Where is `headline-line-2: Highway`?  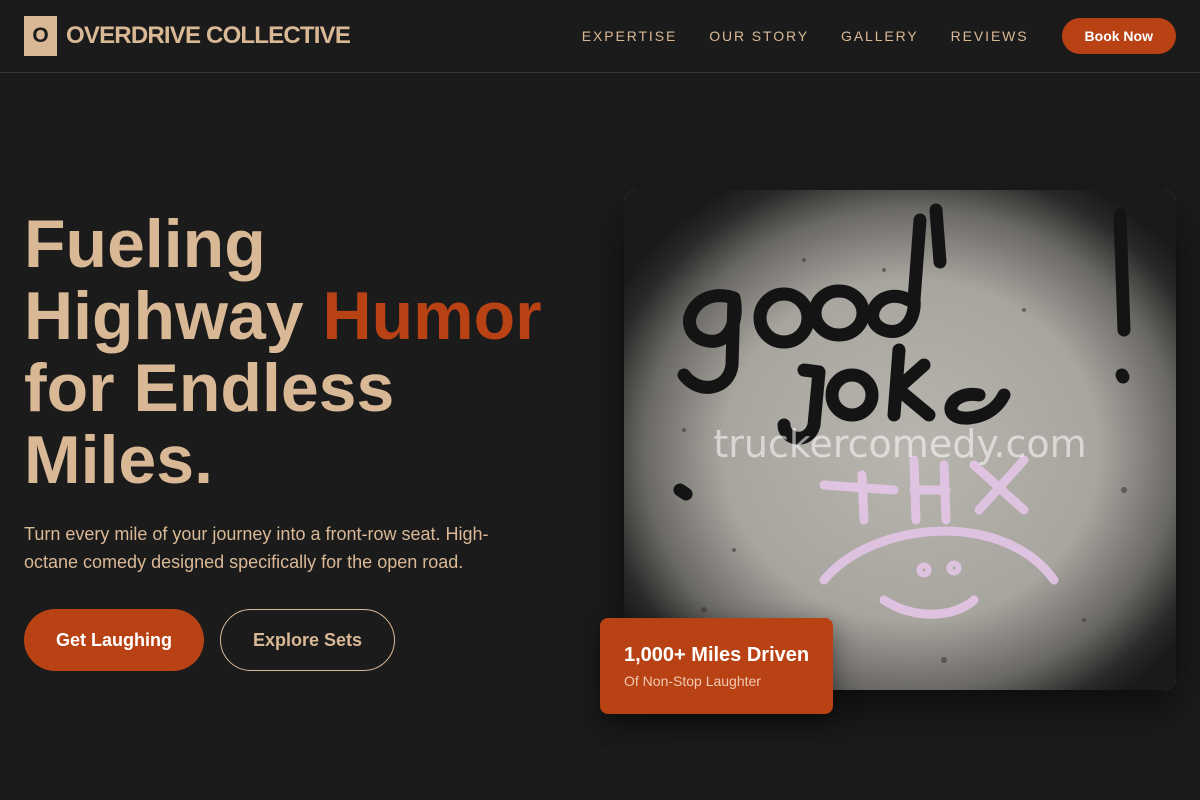
headline-line-2: Highway is located at coordinates (173, 316).